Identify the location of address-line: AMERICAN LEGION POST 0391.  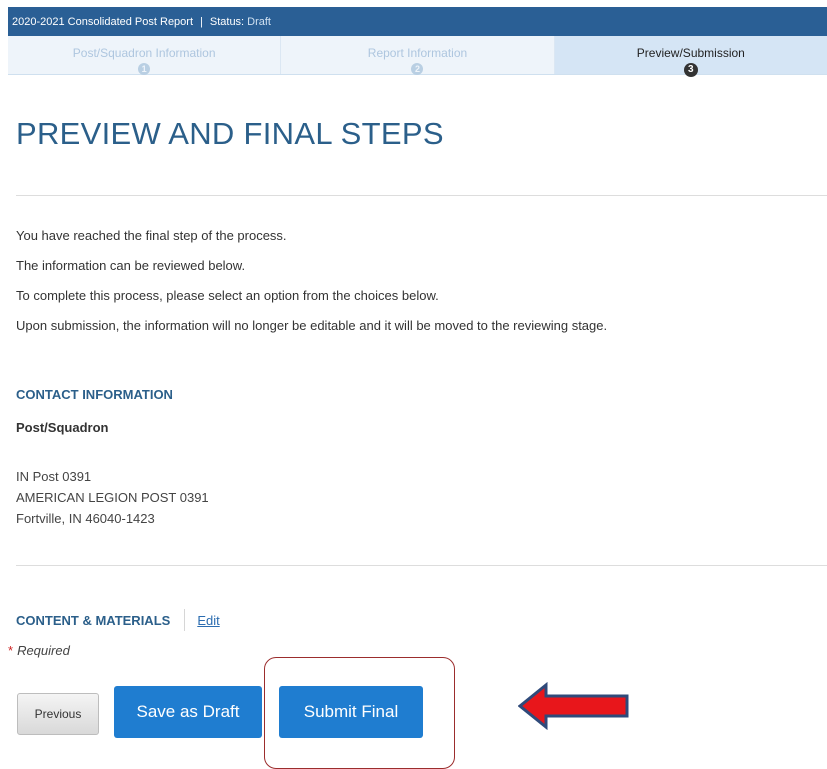
(112, 497).